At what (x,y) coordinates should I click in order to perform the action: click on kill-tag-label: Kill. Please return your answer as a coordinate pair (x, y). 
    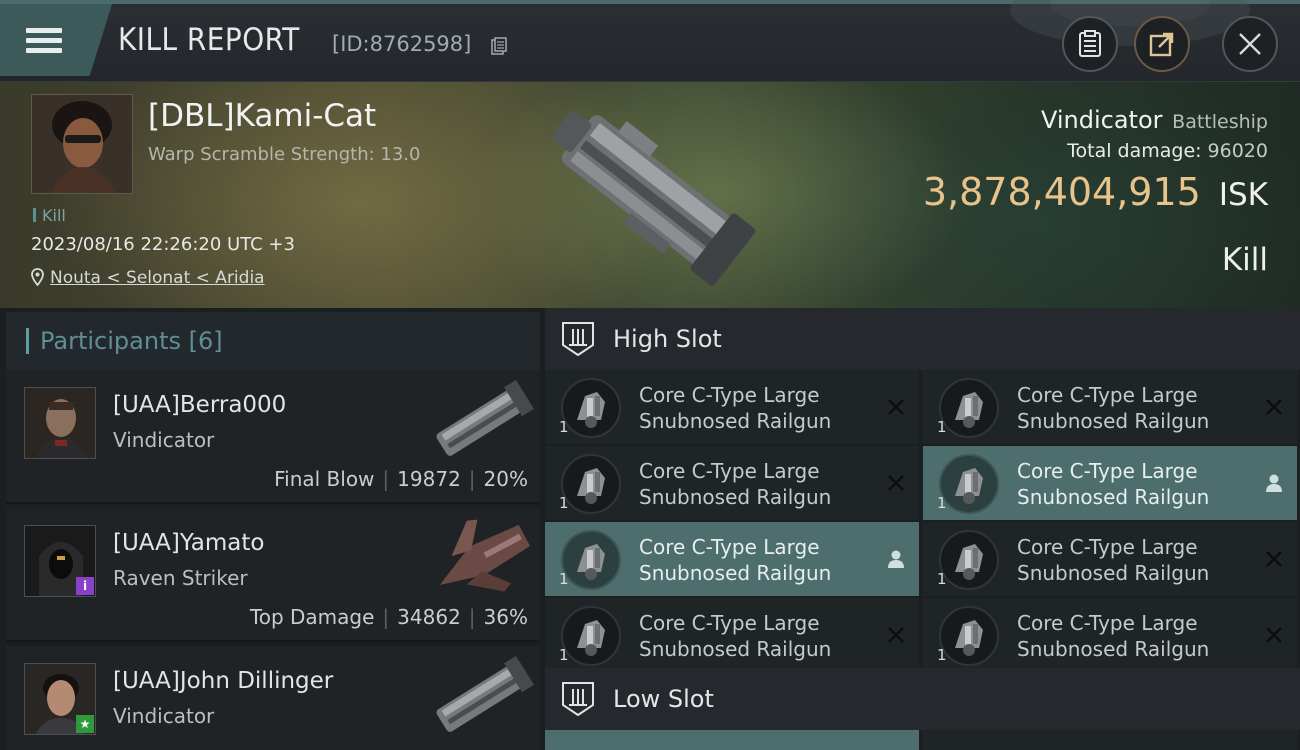
    Looking at the image, I should click on (54, 215).